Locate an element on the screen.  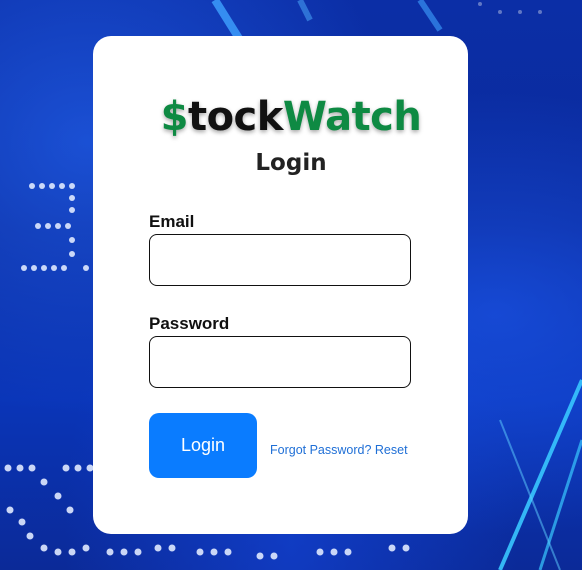
login-button: Login is located at coordinates (203, 445).